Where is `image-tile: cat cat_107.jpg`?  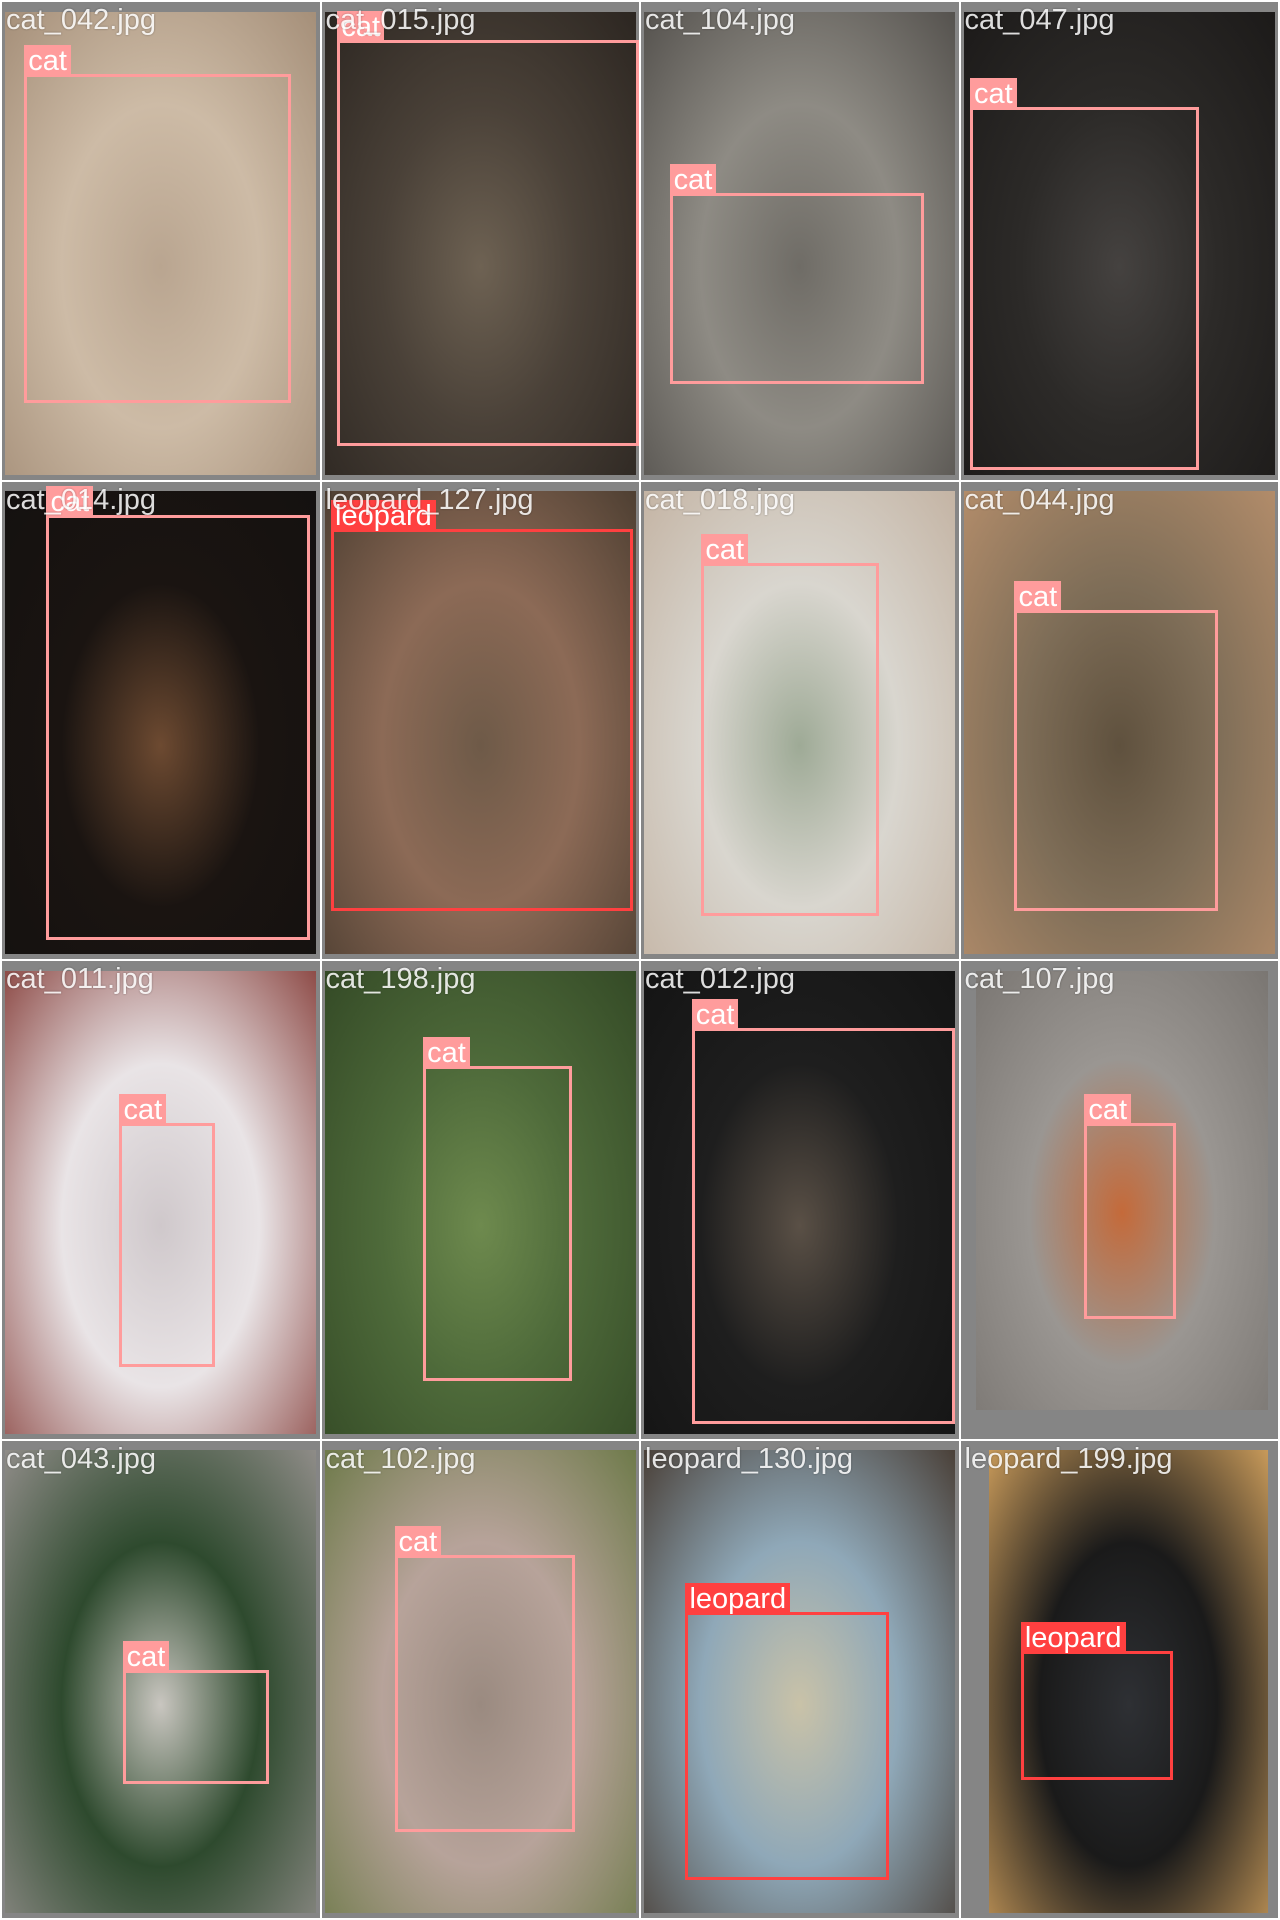
image-tile: cat cat_107.jpg is located at coordinates (1119, 1200).